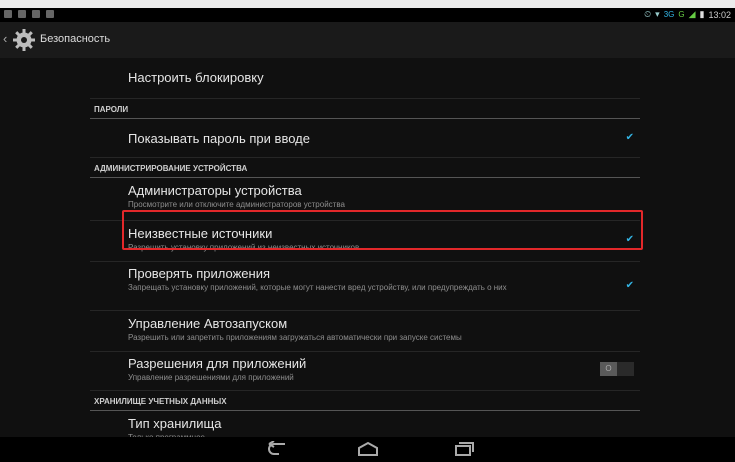 The image size is (735, 462). What do you see at coordinates (630, 285) in the screenshot?
I see `verify-apps-checkbox: ✔` at bounding box center [630, 285].